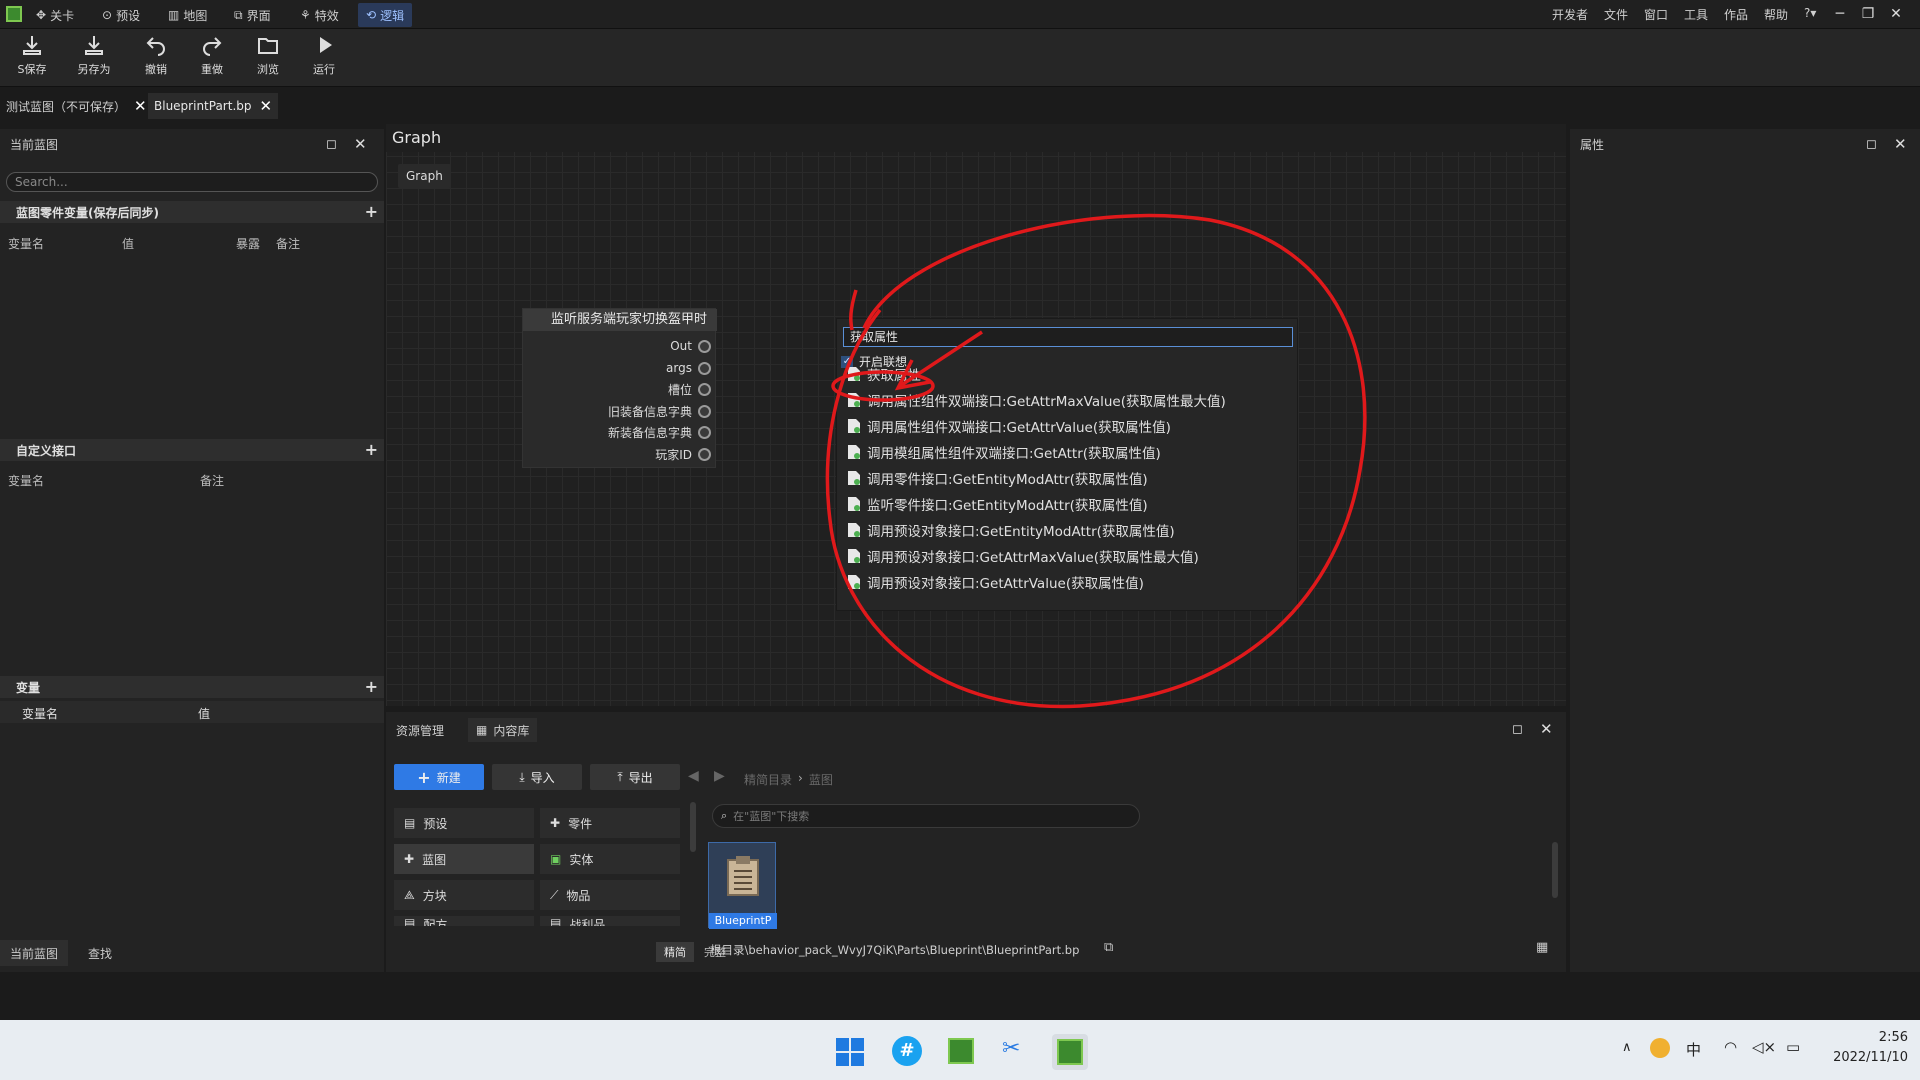 The height and width of the screenshot is (1080, 1920). What do you see at coordinates (252, 15) in the screenshot?
I see `tab-ui: ⧉ 界面` at bounding box center [252, 15].